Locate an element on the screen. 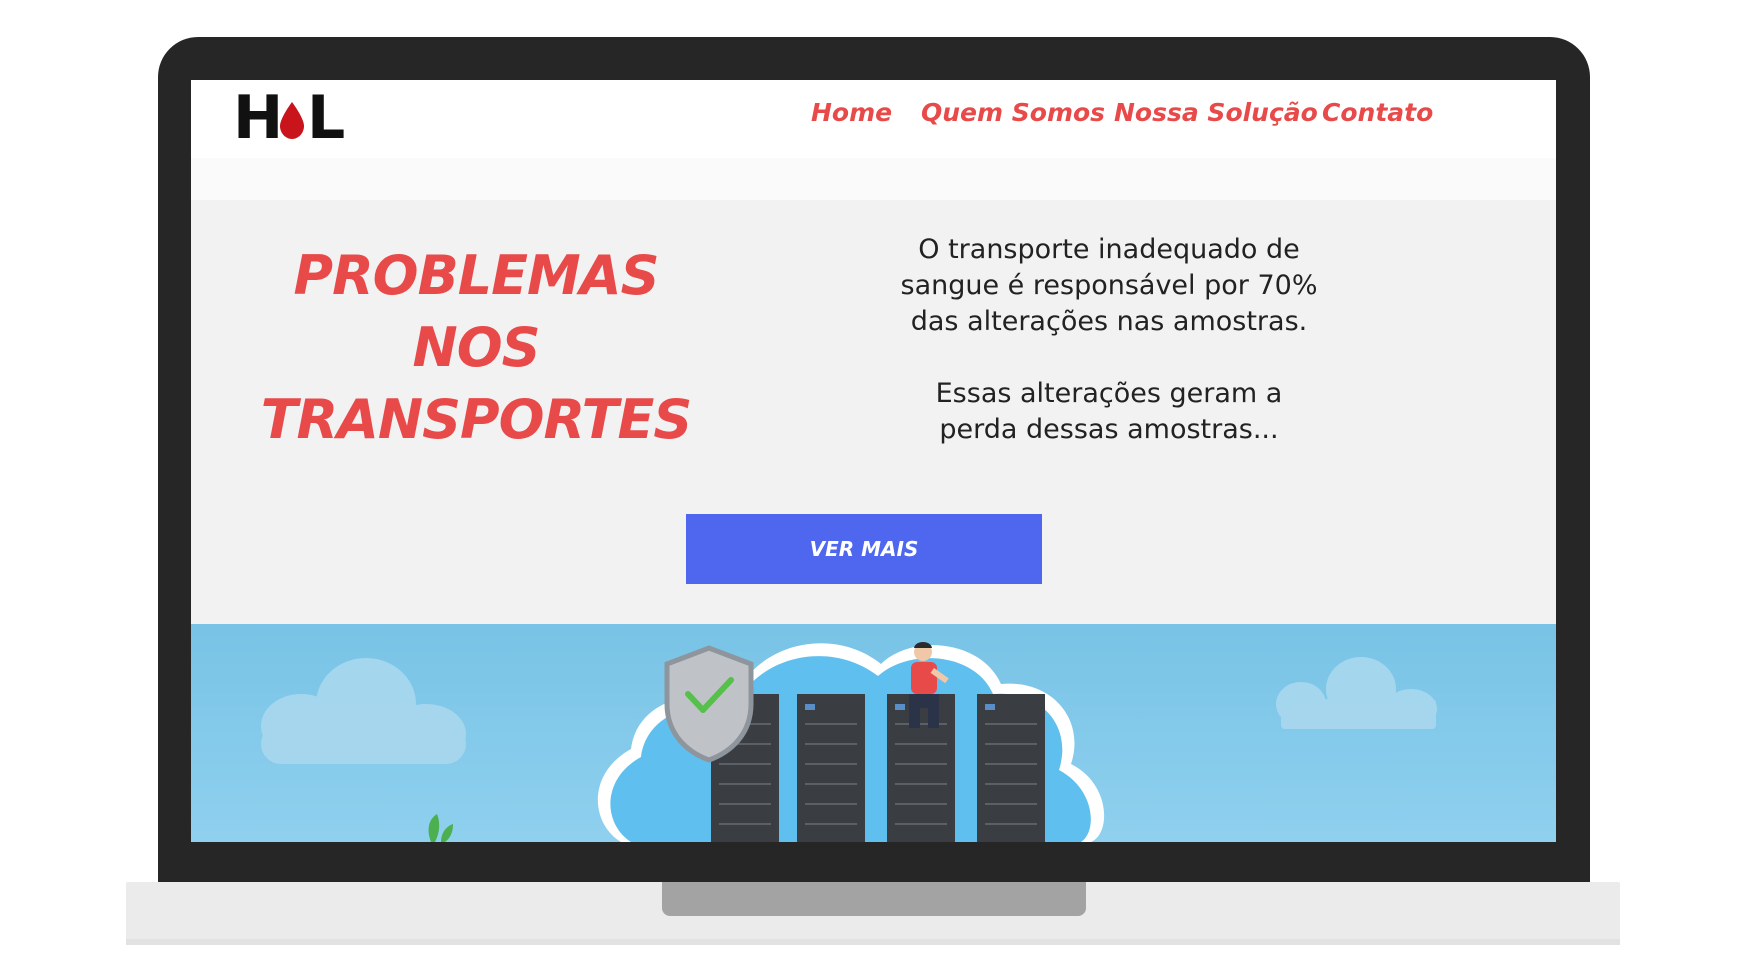 The image size is (1737, 977). laptop-trackpad-notch is located at coordinates (874, 899).